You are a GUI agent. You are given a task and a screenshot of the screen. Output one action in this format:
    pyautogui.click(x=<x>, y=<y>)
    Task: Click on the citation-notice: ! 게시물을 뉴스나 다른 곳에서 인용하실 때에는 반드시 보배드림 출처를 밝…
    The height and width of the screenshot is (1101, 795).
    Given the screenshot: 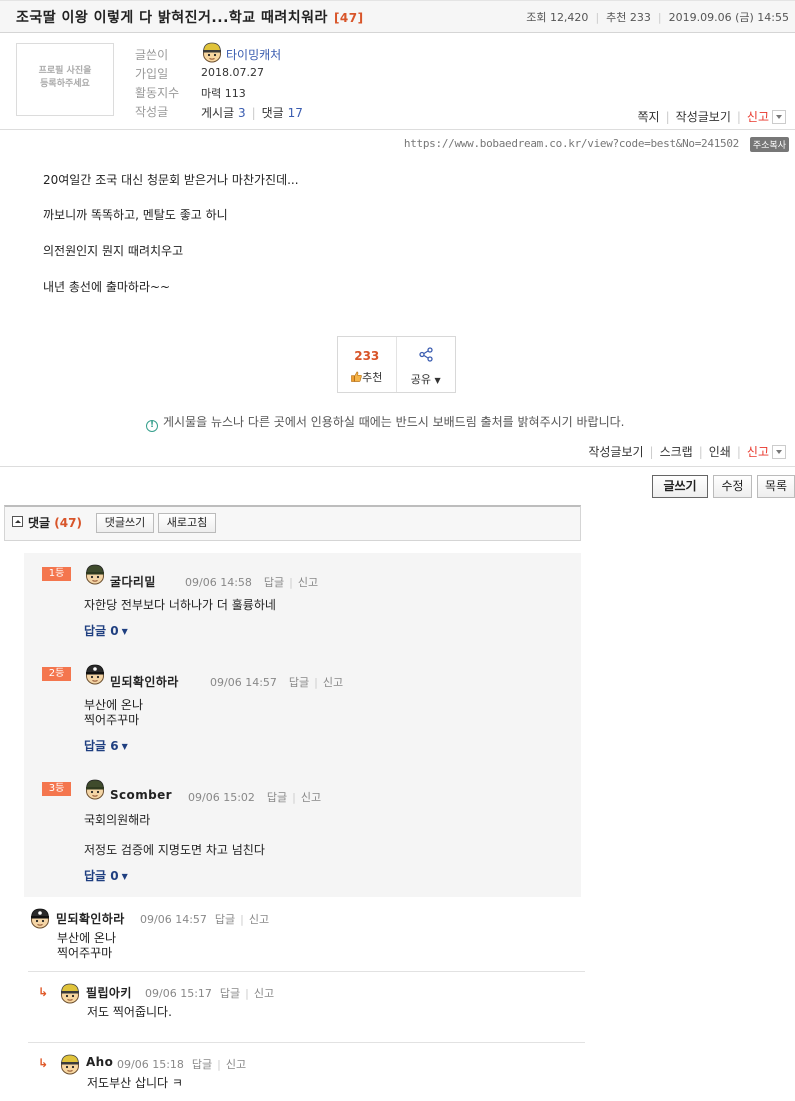 What is the action you would take?
    pyautogui.click(x=385, y=422)
    